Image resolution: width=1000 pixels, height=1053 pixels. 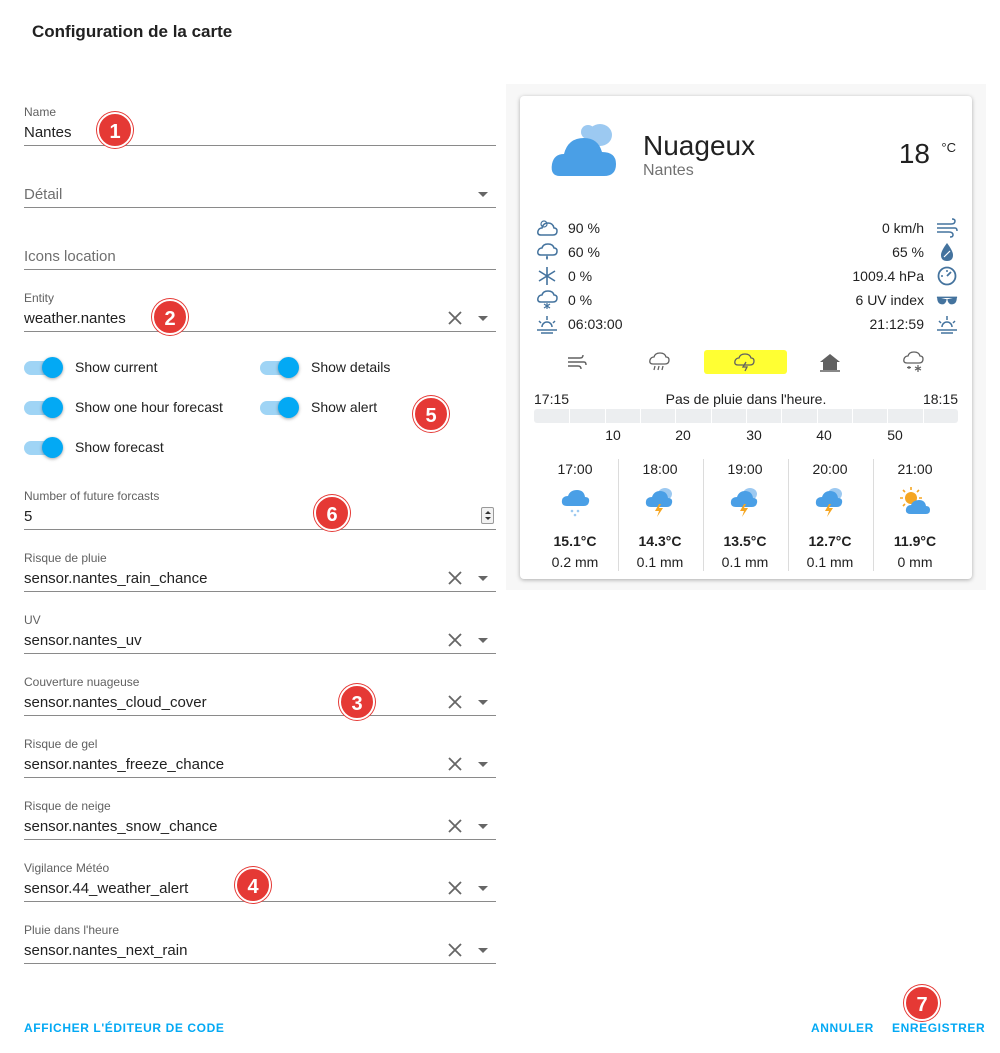 I want to click on snow-chance-label: Risque de neige, so click(x=67, y=806).